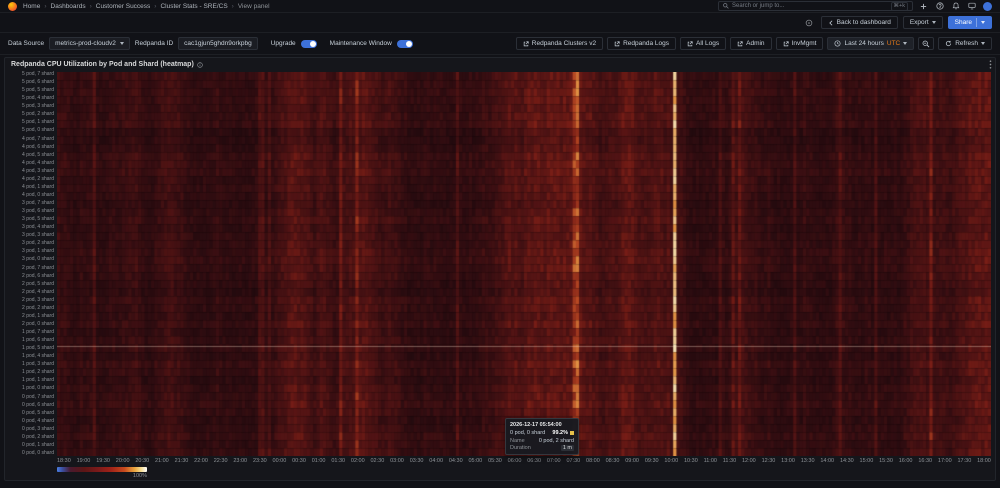 The image size is (1000, 488). What do you see at coordinates (161, 461) in the screenshot?
I see `x-axis-label: 21:00` at bounding box center [161, 461].